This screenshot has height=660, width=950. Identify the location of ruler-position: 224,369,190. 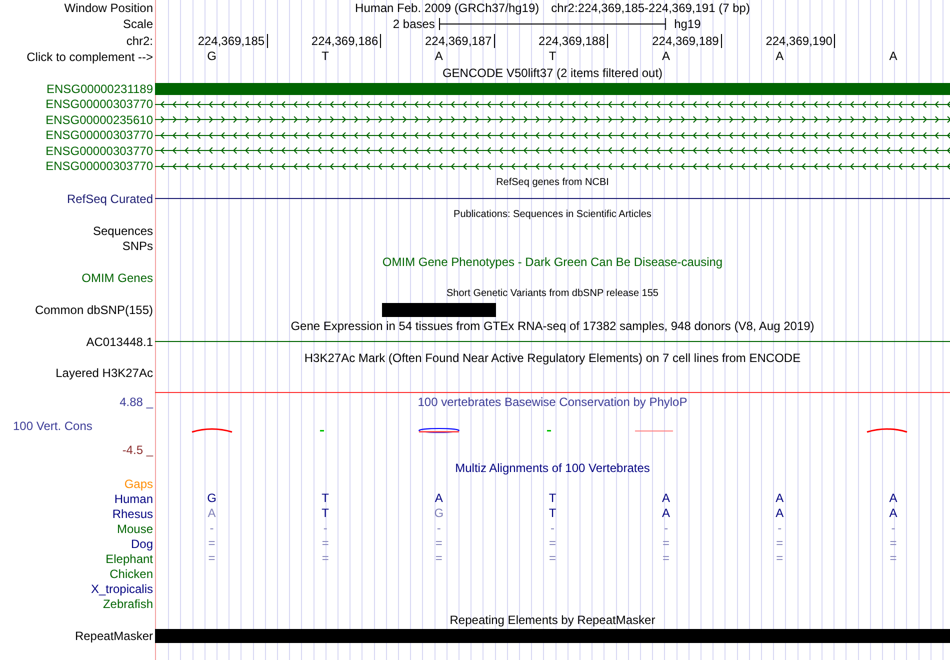
(801, 41).